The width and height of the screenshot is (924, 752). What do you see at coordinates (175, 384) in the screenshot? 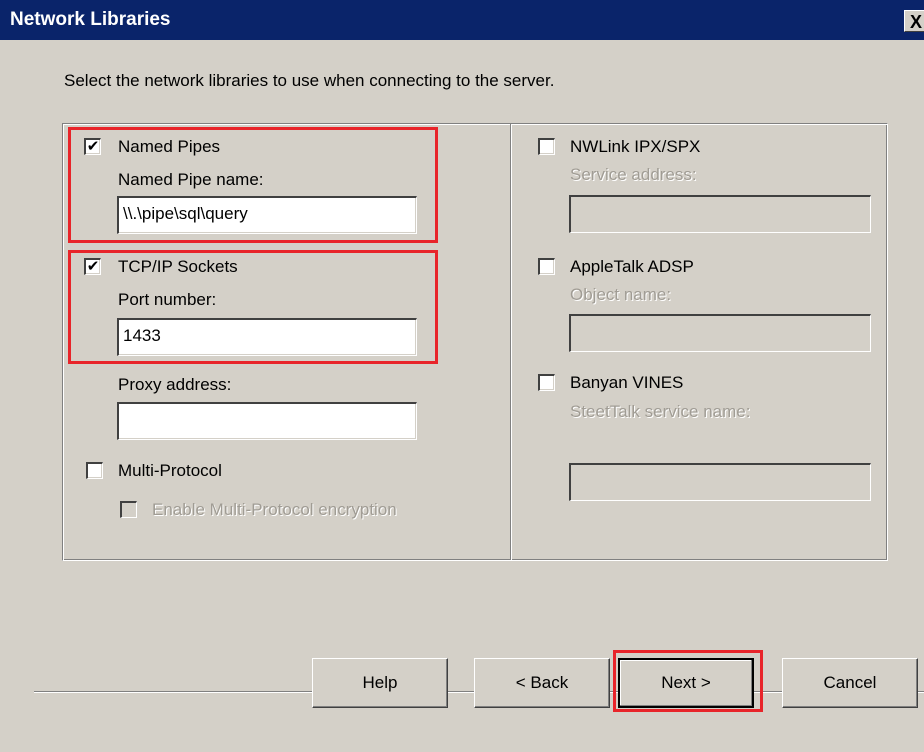
I see `proxy-address-label: Proxy address:` at bounding box center [175, 384].